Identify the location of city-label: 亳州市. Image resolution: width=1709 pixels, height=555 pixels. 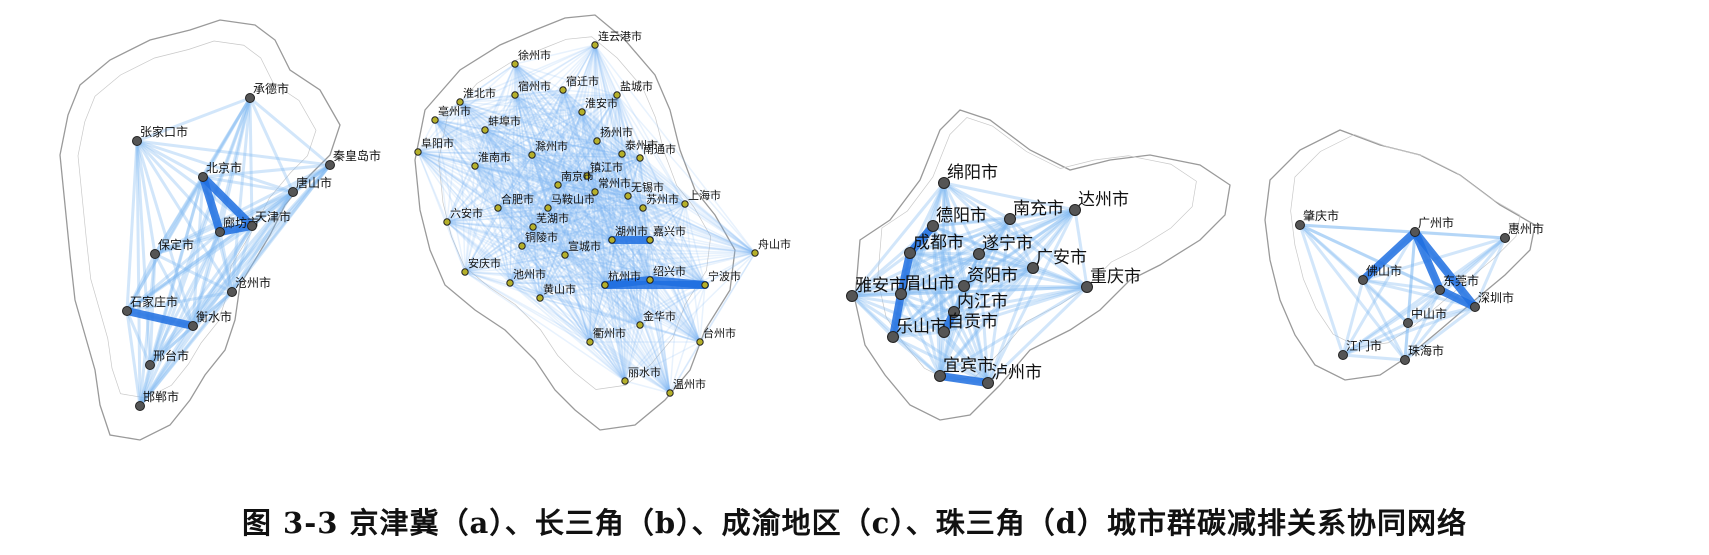
(454, 111).